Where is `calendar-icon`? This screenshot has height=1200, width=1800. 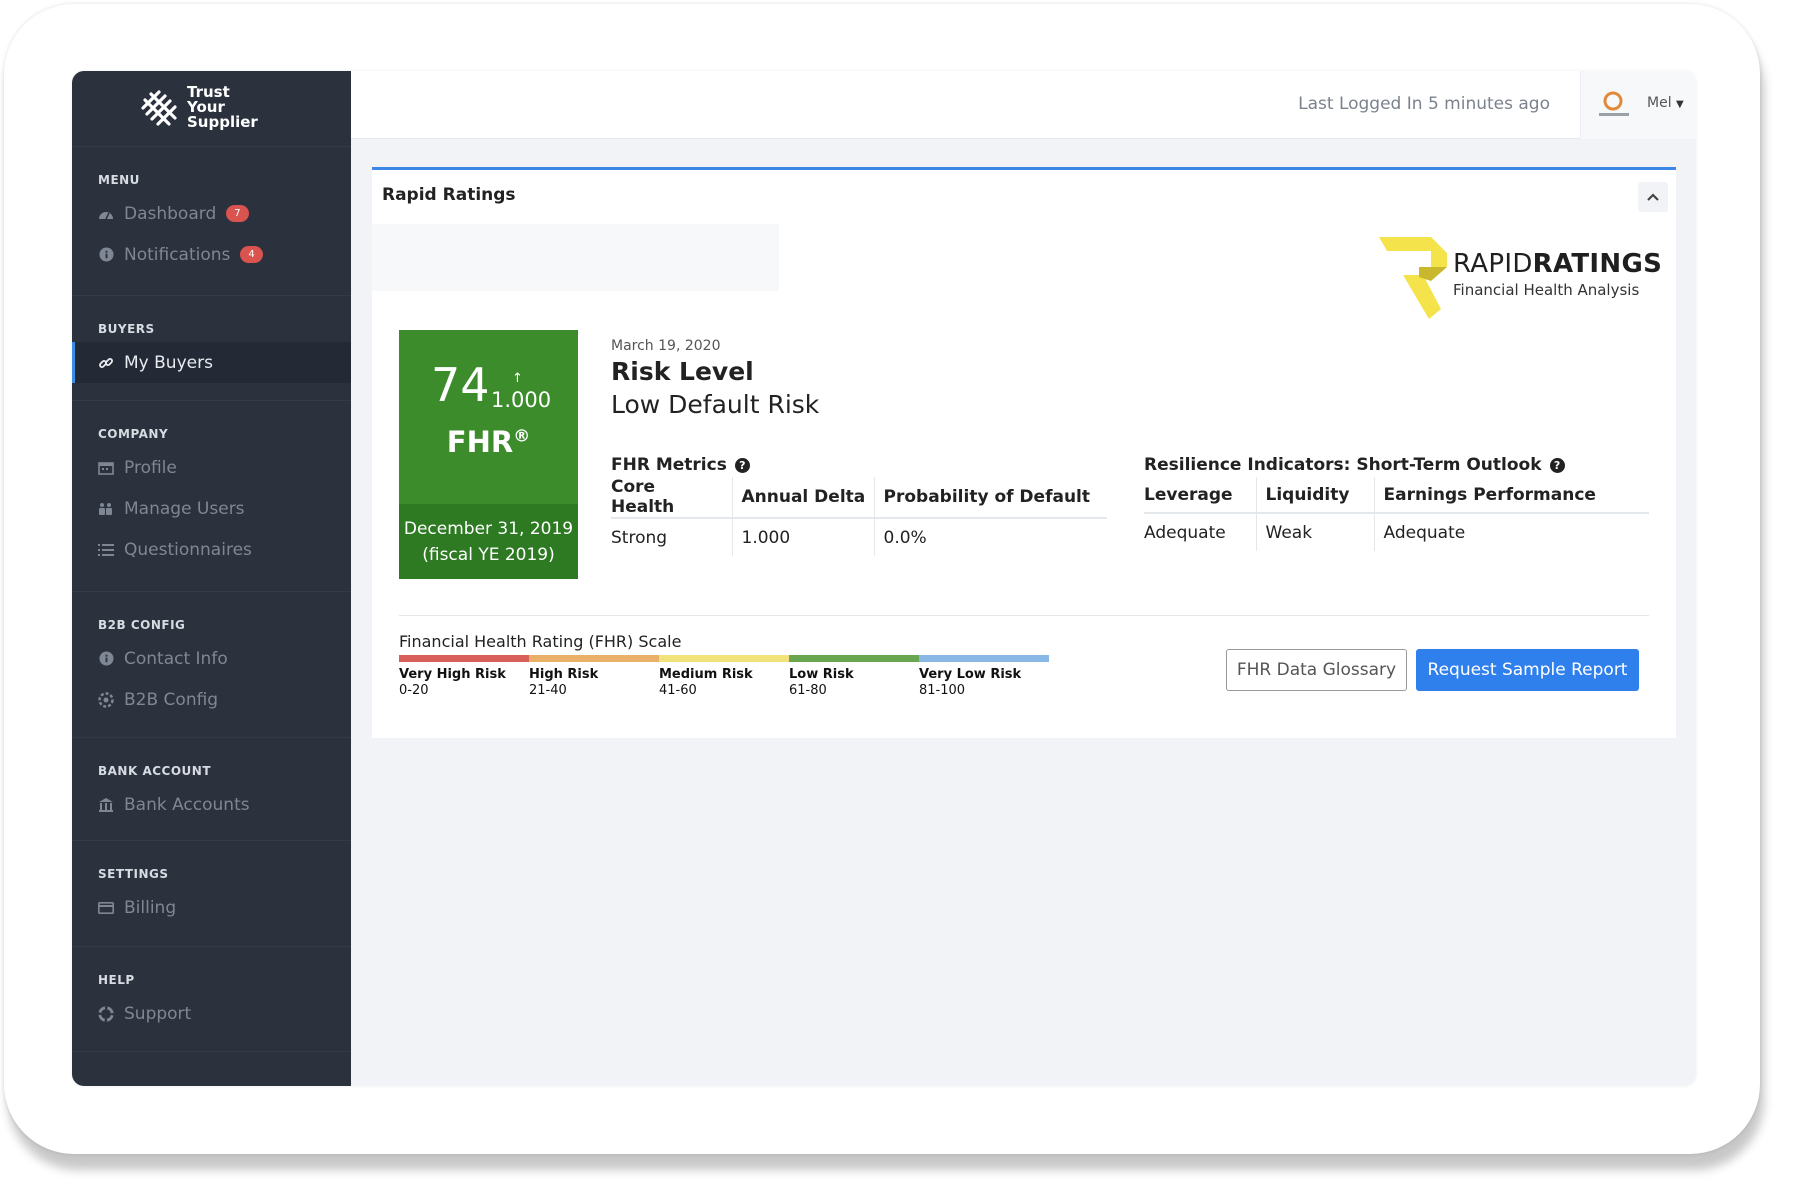 calendar-icon is located at coordinates (106, 468).